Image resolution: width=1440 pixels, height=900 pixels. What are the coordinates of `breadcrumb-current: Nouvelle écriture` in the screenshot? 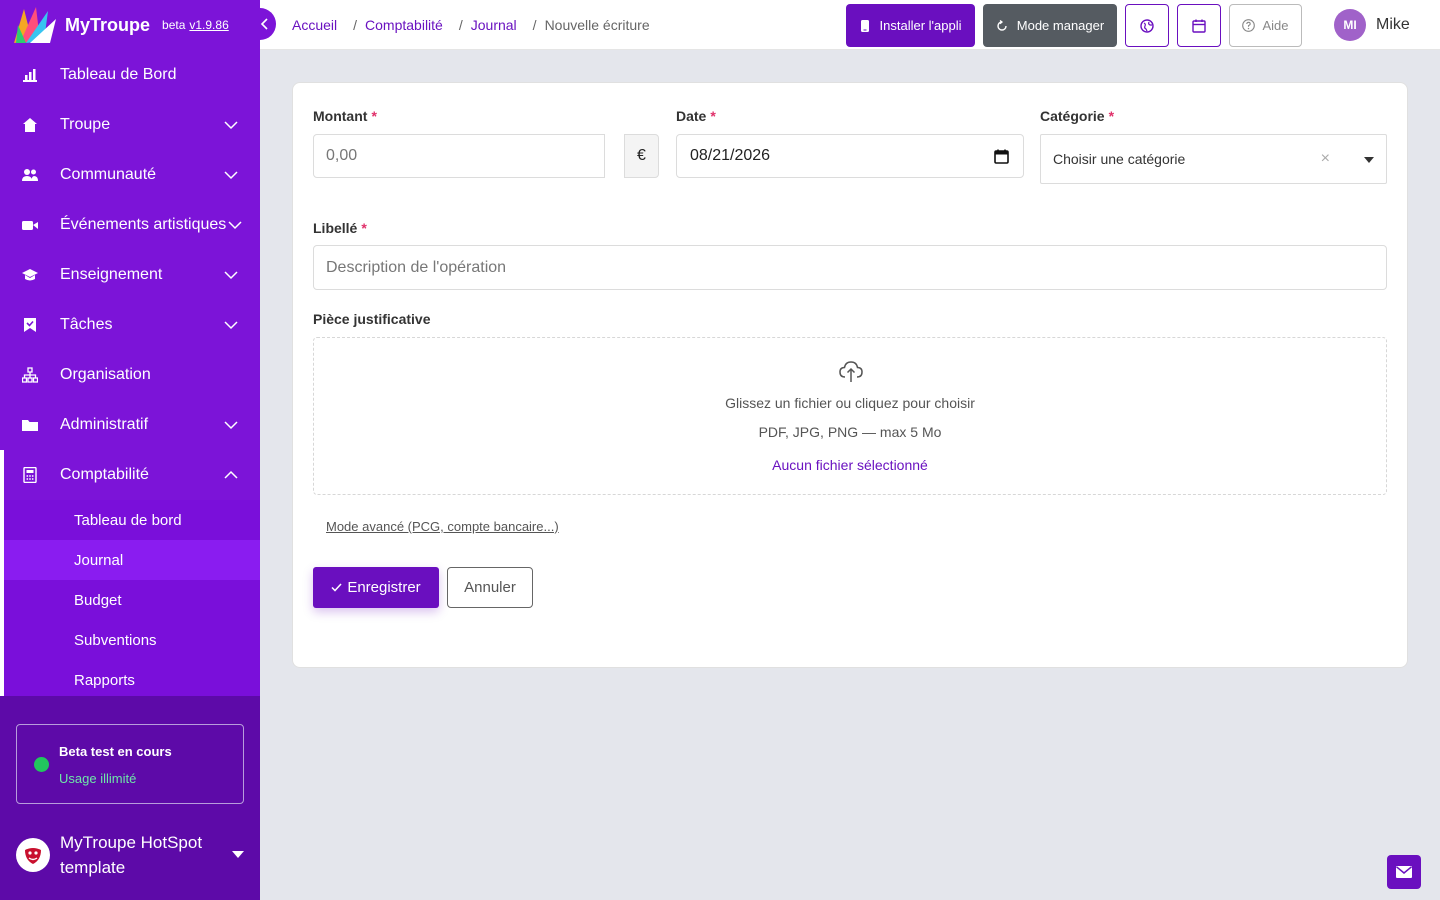 It's located at (597, 25).